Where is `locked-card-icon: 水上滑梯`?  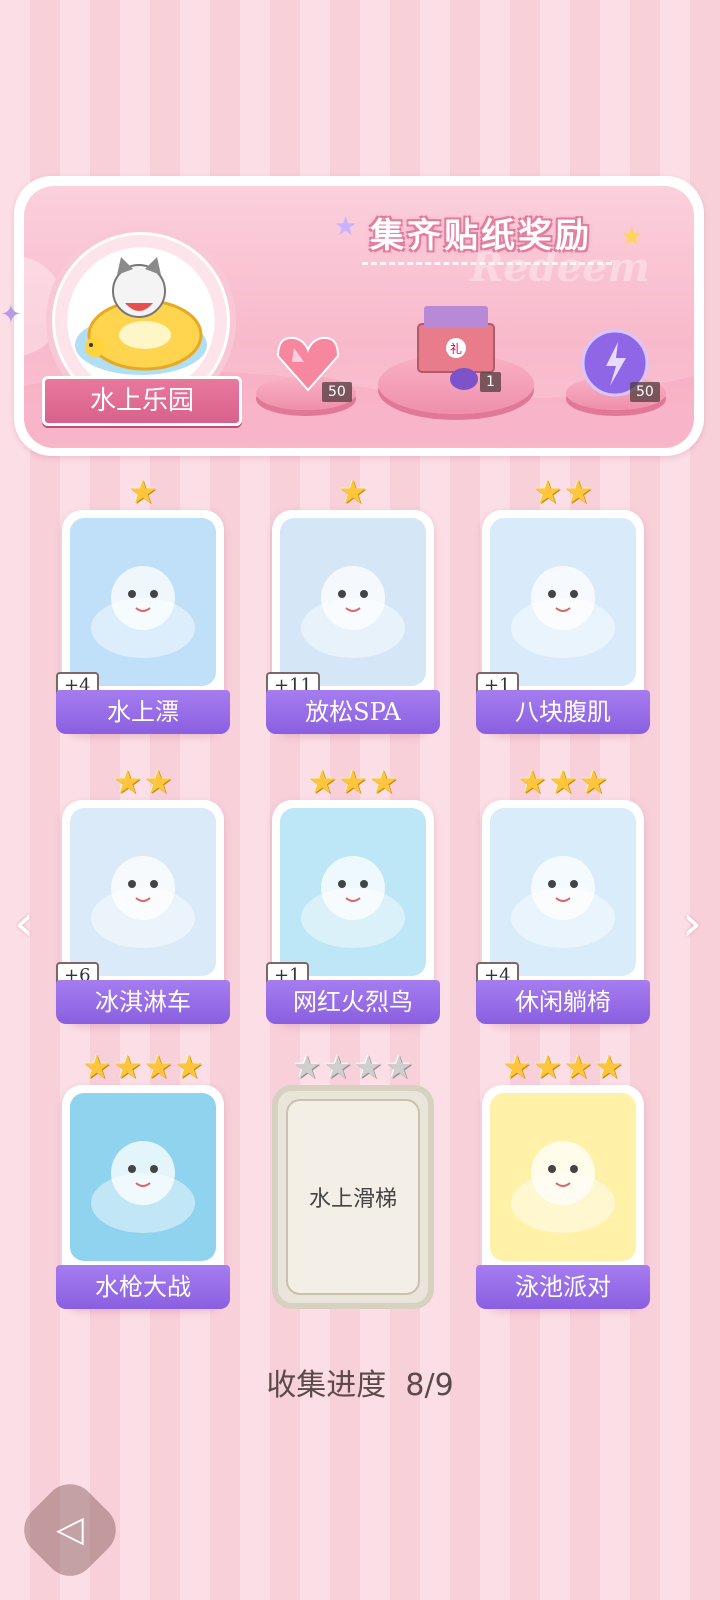 locked-card-icon: 水上滑梯 is located at coordinates (353, 1197).